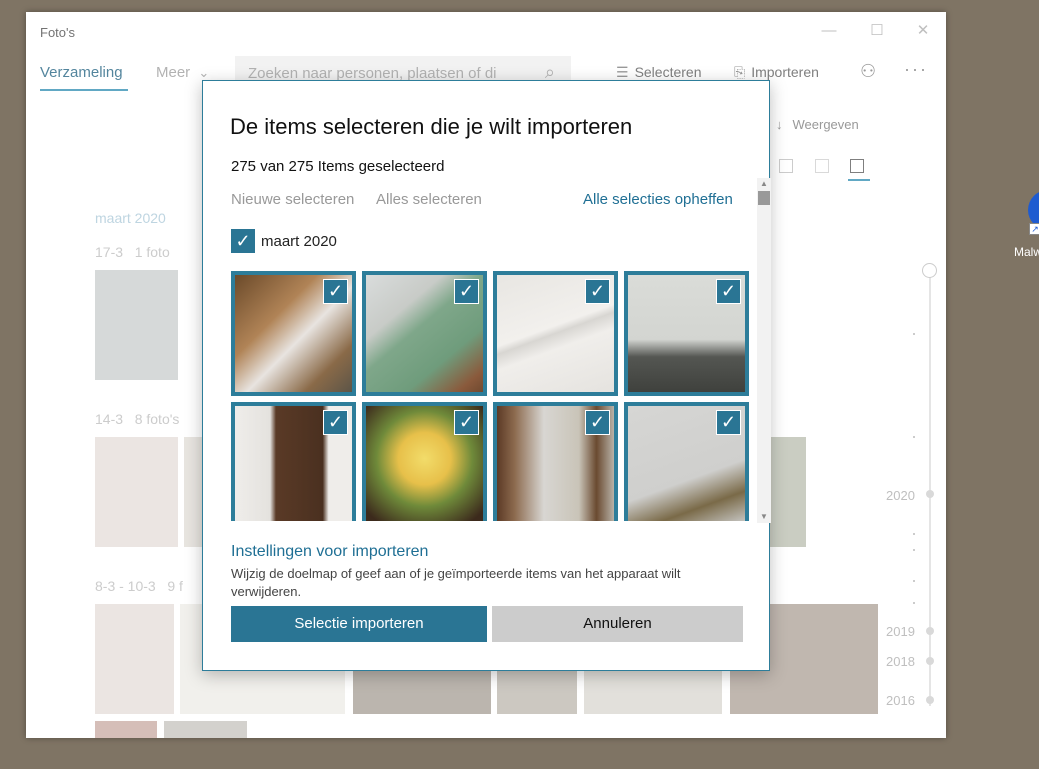 This screenshot has width=1039, height=769. Describe the element at coordinates (243, 241) in the screenshot. I see `group-checkbox: ✓` at that location.